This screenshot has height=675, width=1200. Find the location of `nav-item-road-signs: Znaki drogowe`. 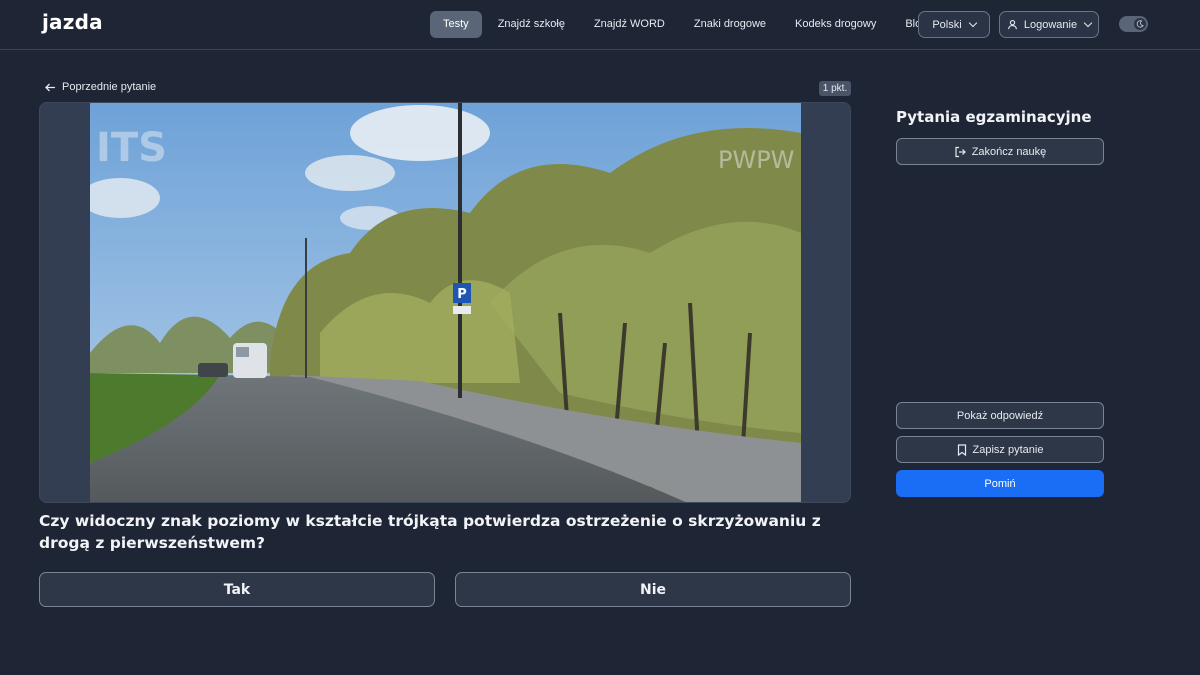

nav-item-road-signs: Znaki drogowe is located at coordinates (730, 24).